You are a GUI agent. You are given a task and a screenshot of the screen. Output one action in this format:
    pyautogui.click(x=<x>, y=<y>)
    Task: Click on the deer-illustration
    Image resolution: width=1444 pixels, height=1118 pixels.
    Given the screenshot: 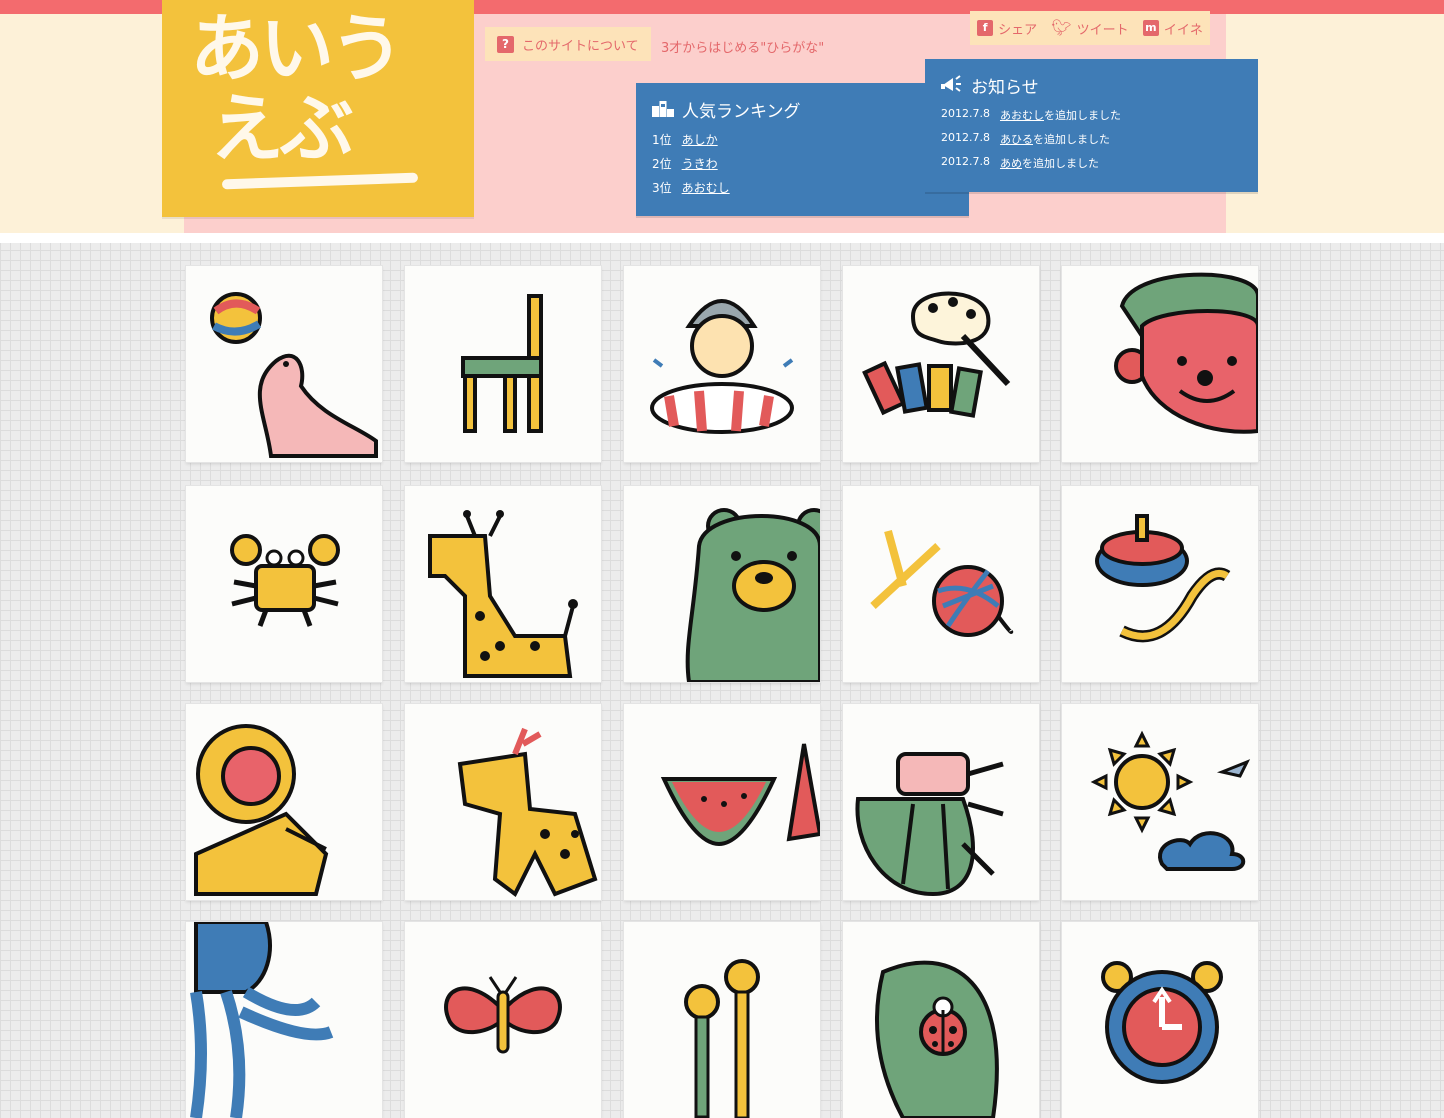 What is the action you would take?
    pyautogui.click(x=527, y=812)
    